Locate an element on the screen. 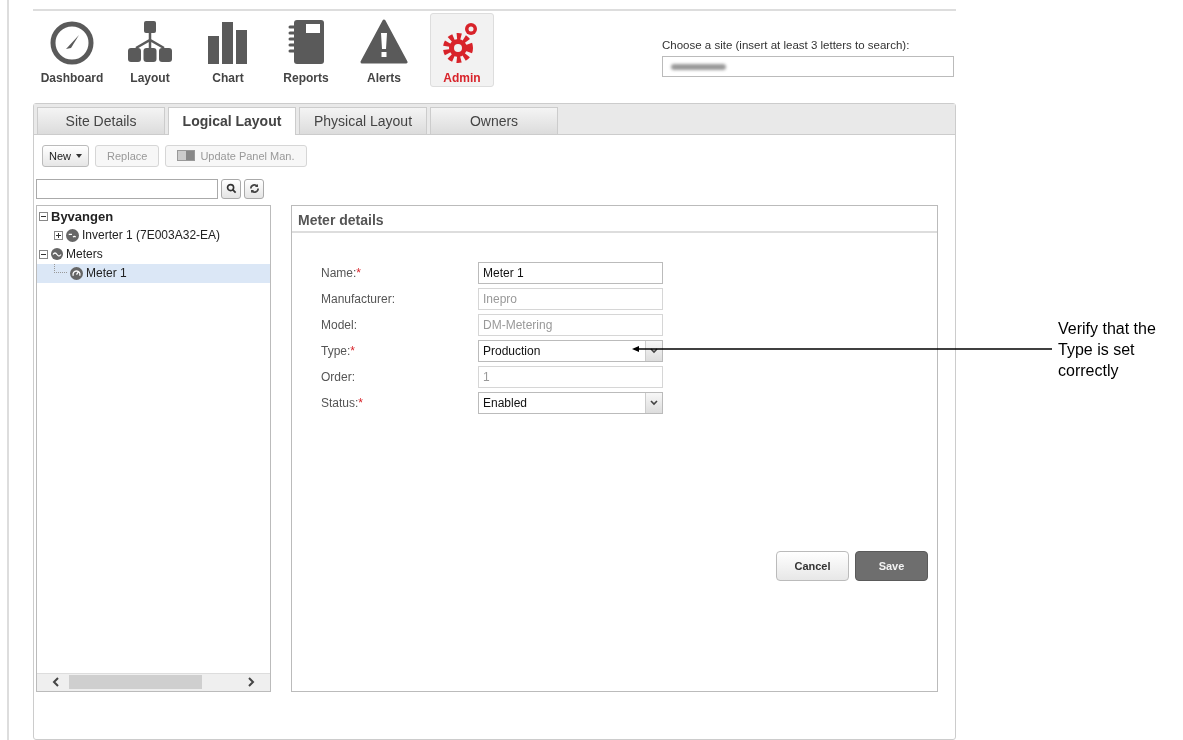  panel-title: Meter details is located at coordinates (614, 219).